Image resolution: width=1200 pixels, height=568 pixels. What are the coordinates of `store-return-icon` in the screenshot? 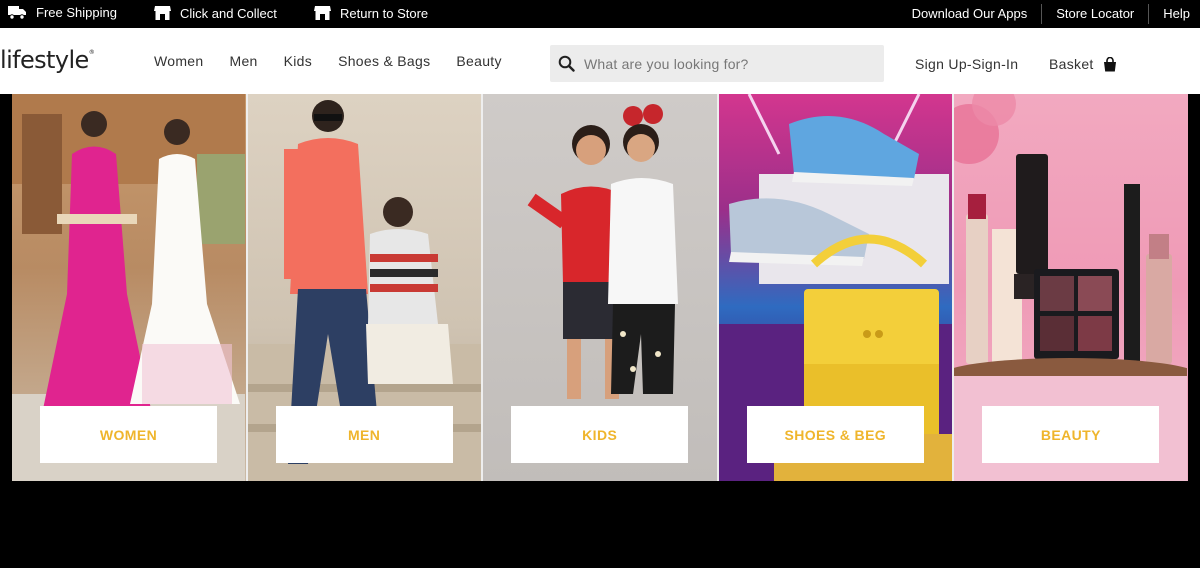 It's located at (322, 13).